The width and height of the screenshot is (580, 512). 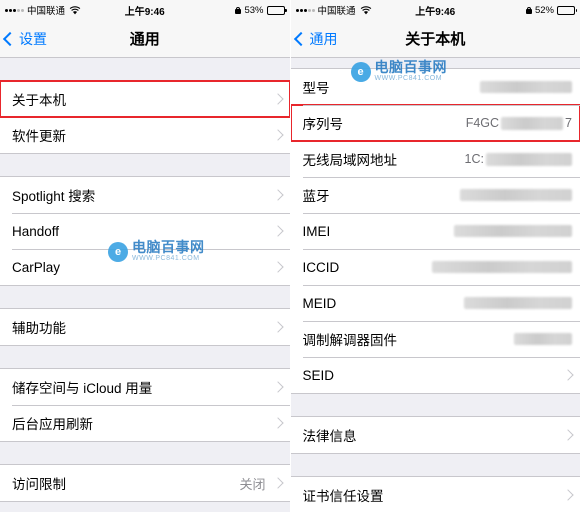 I want to click on row-label: 访问限制, so click(x=39, y=484).